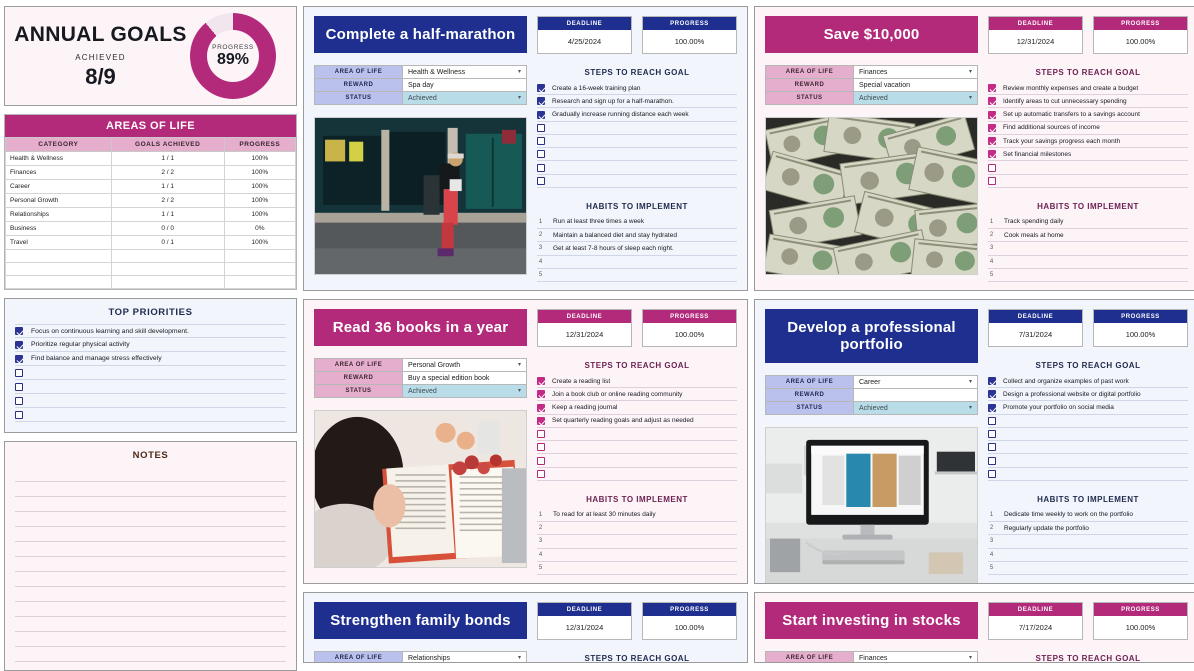  I want to click on step-row: Promote your portfolio on social media, so click(1088, 408).